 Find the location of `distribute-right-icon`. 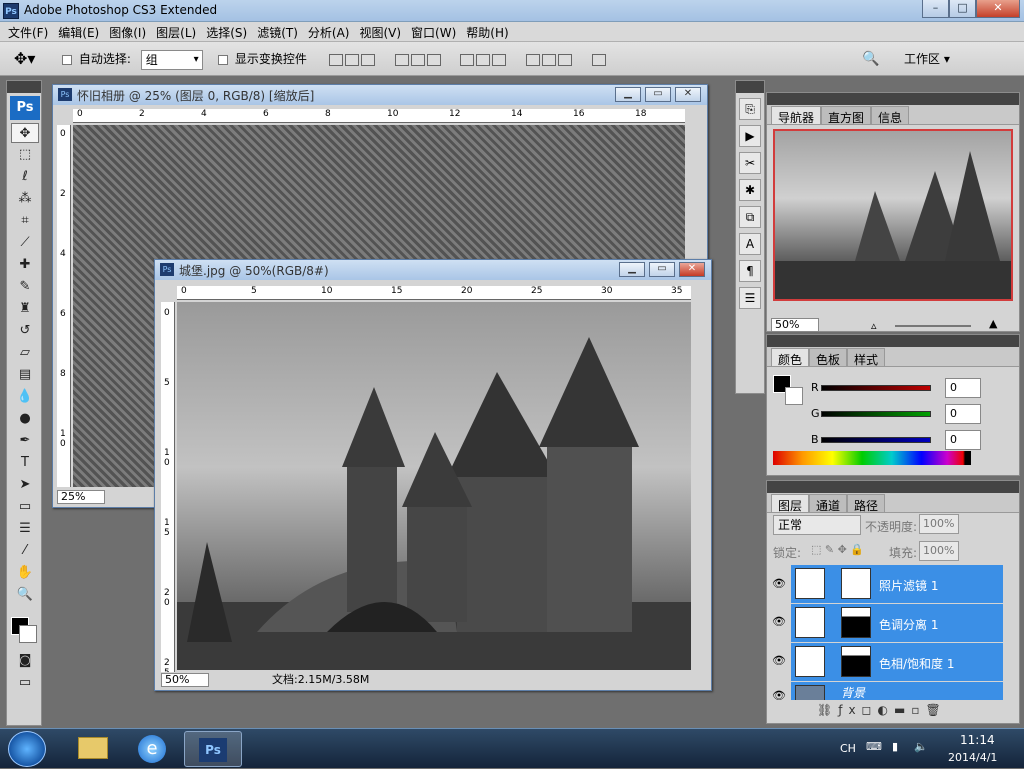

distribute-right-icon is located at coordinates (564, 59).